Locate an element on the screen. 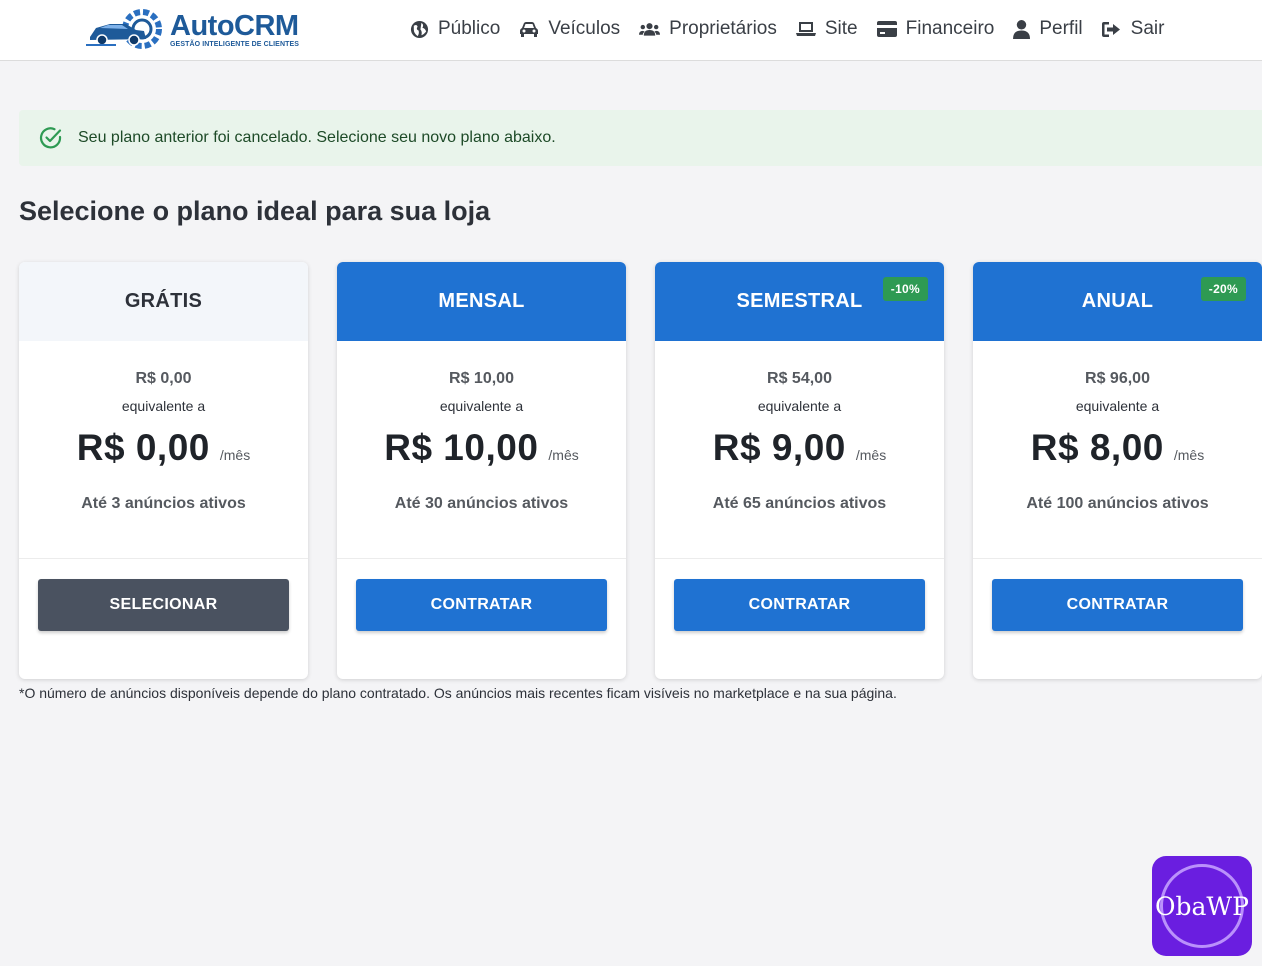  contract-monthly-plan-button: CONTRATAR is located at coordinates (481, 605).